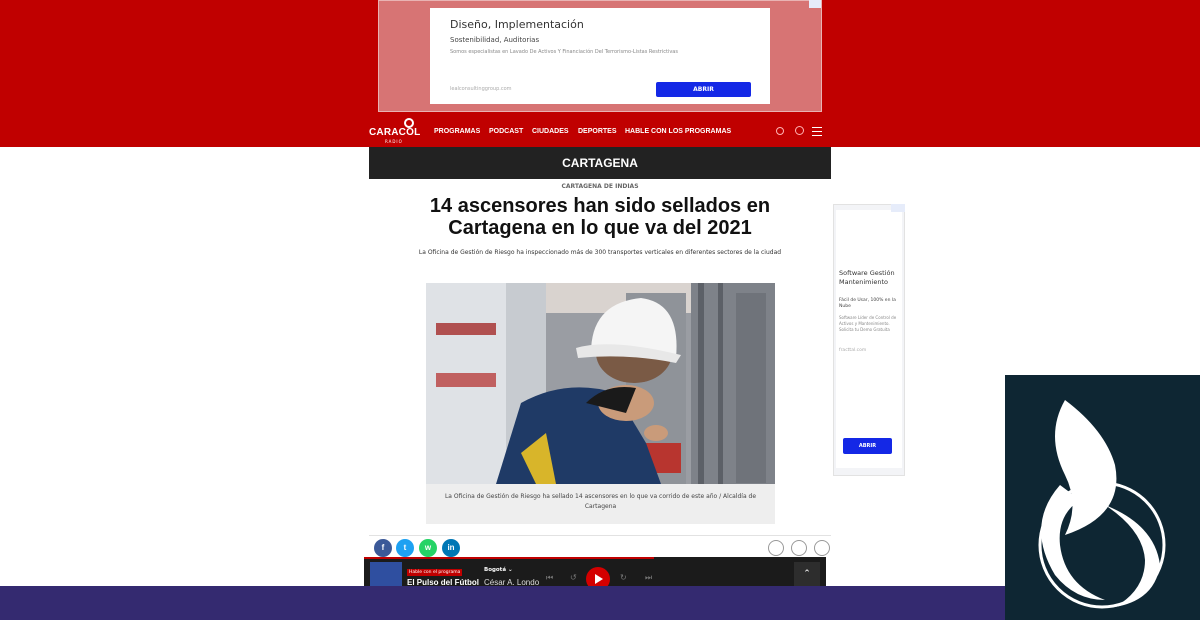  Describe the element at coordinates (506, 131) in the screenshot. I see `nav-item-podcast: PODCAST` at that location.